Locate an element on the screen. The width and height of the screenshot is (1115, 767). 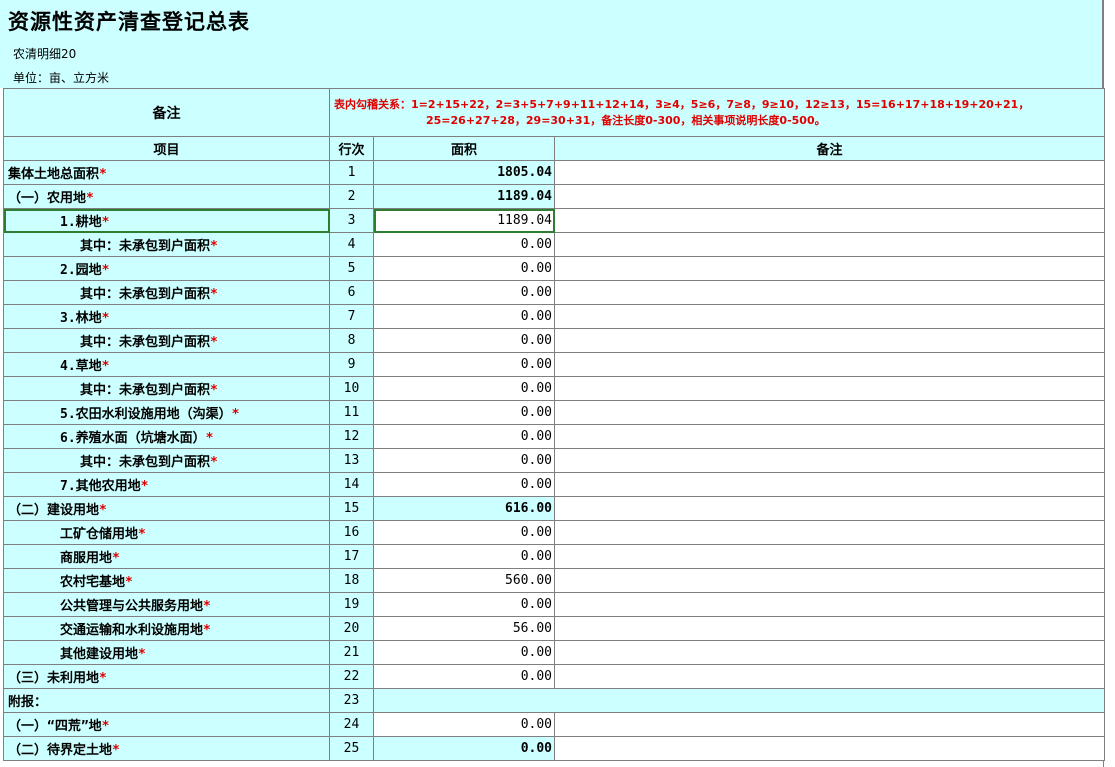
table-row: 其中：未承包到户面积* 6 0.00 is located at coordinates (554, 292).